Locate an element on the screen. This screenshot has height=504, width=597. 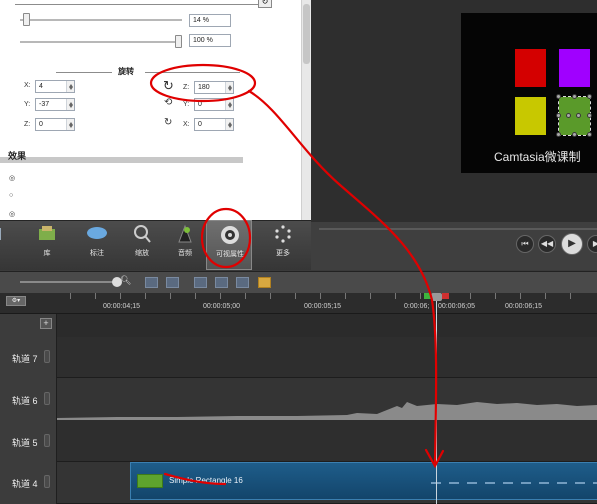
tool-highlight-circle is located at coordinates (226, 238).